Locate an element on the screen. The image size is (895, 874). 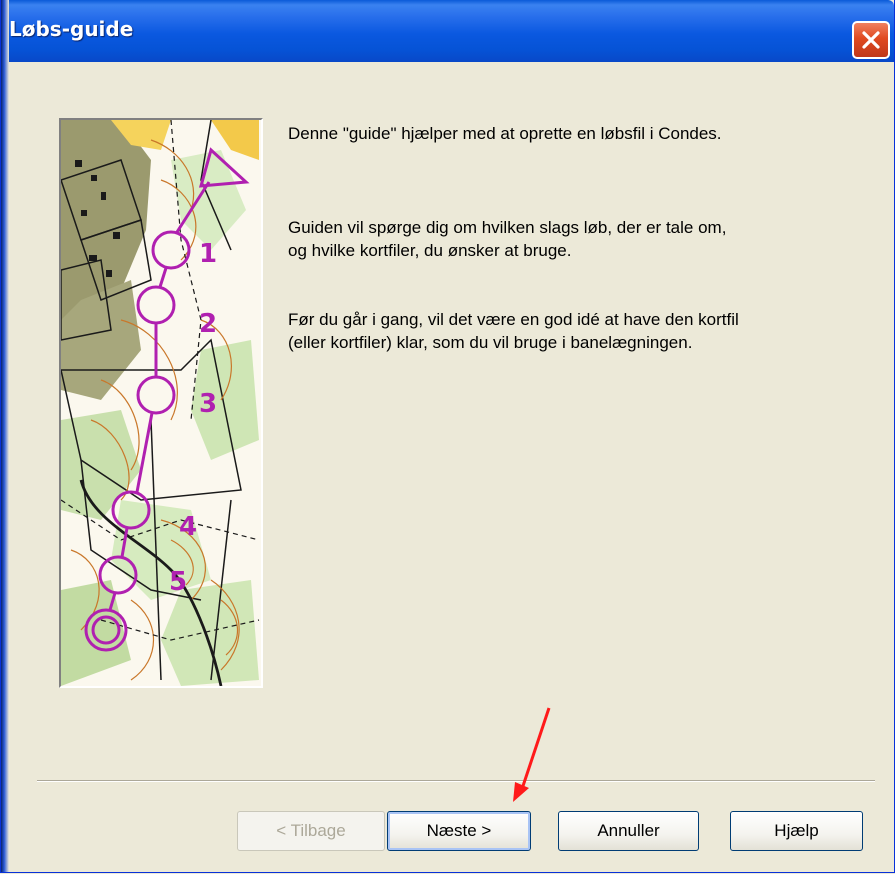
map-control-number-1: 1 is located at coordinates (208, 254).